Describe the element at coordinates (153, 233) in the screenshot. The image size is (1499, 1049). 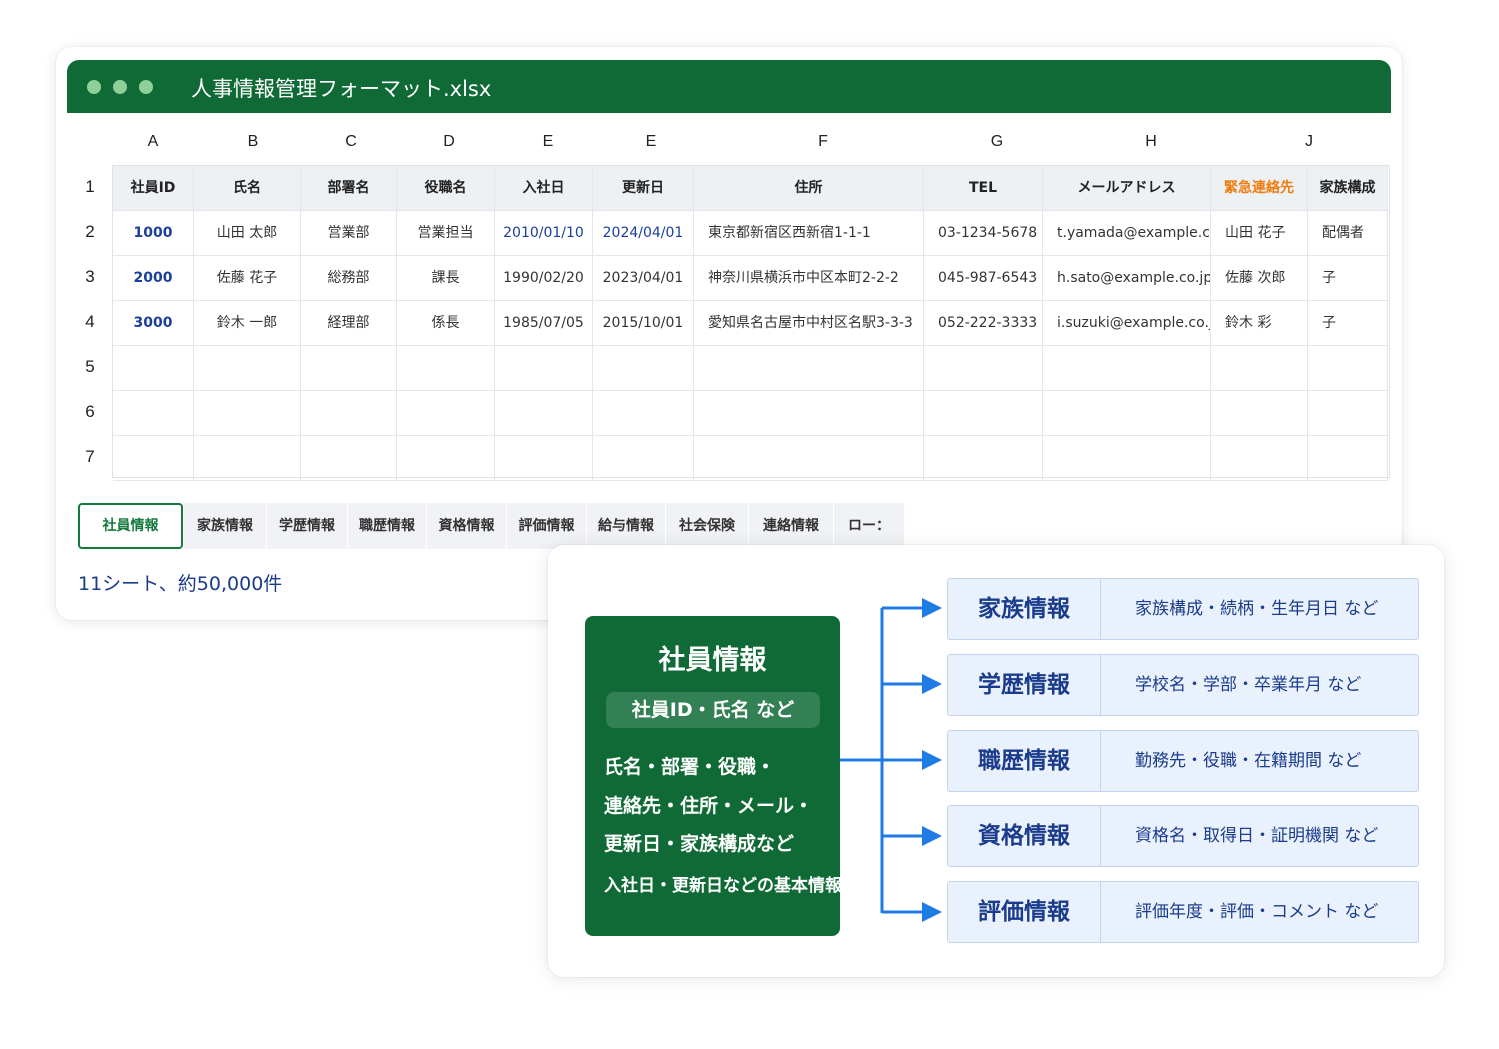
I see `table-cell: 1000` at that location.